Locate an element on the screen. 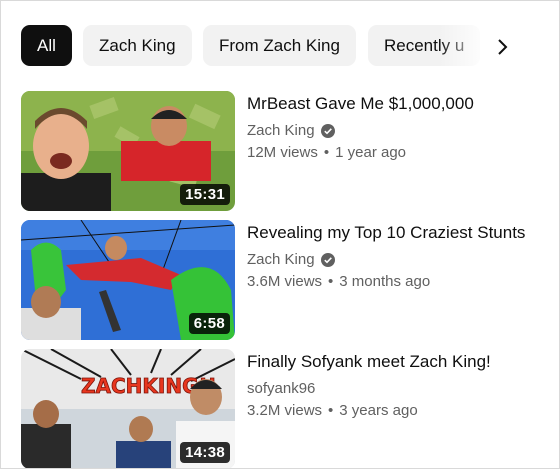 This screenshot has height=469, width=560. upload-age: 3 years ago is located at coordinates (378, 410).